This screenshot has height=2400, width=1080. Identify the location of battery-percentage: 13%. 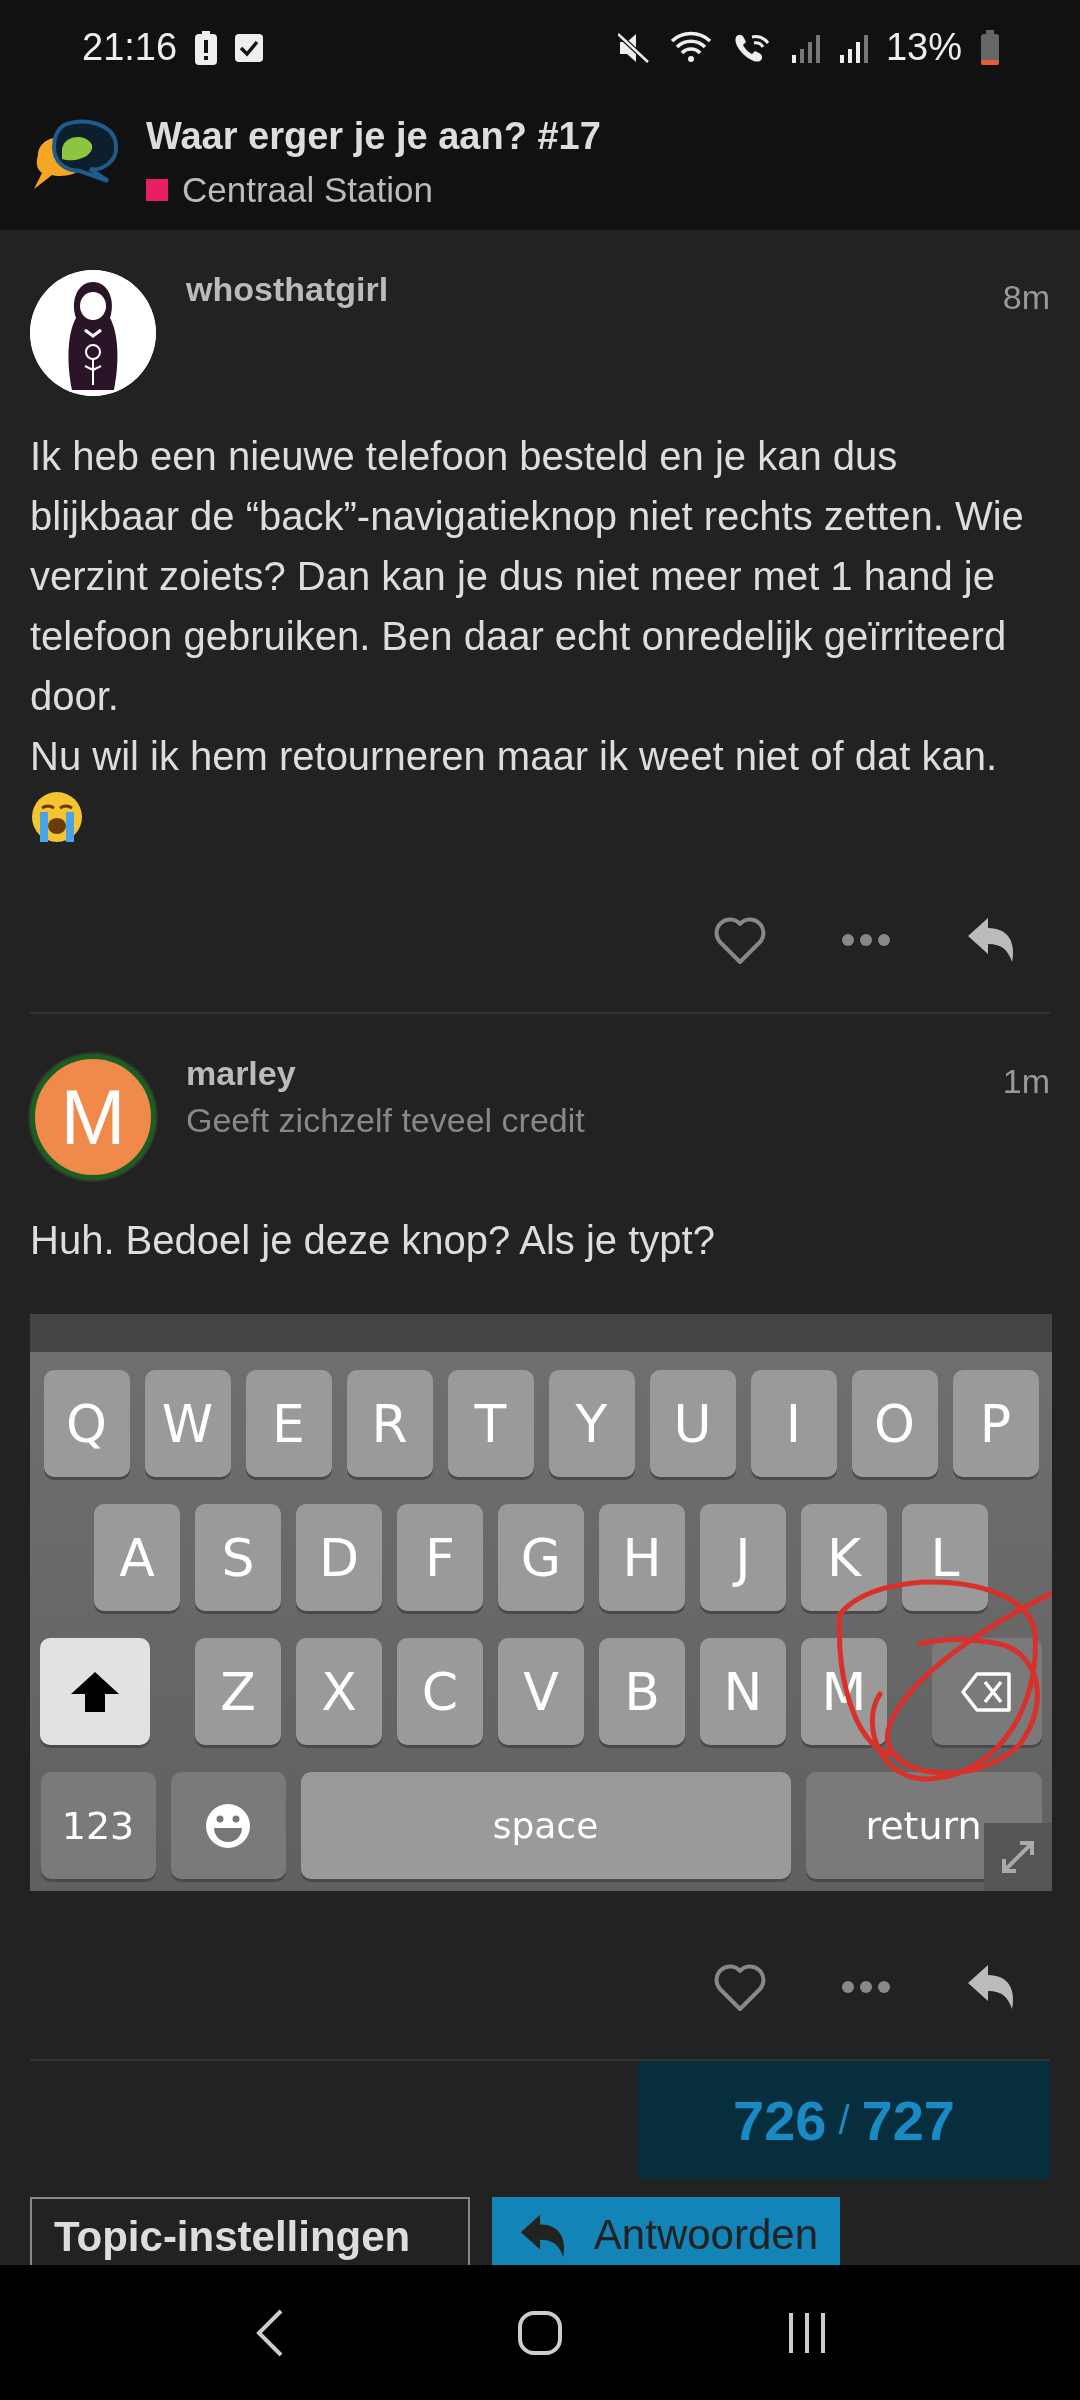
(923, 47).